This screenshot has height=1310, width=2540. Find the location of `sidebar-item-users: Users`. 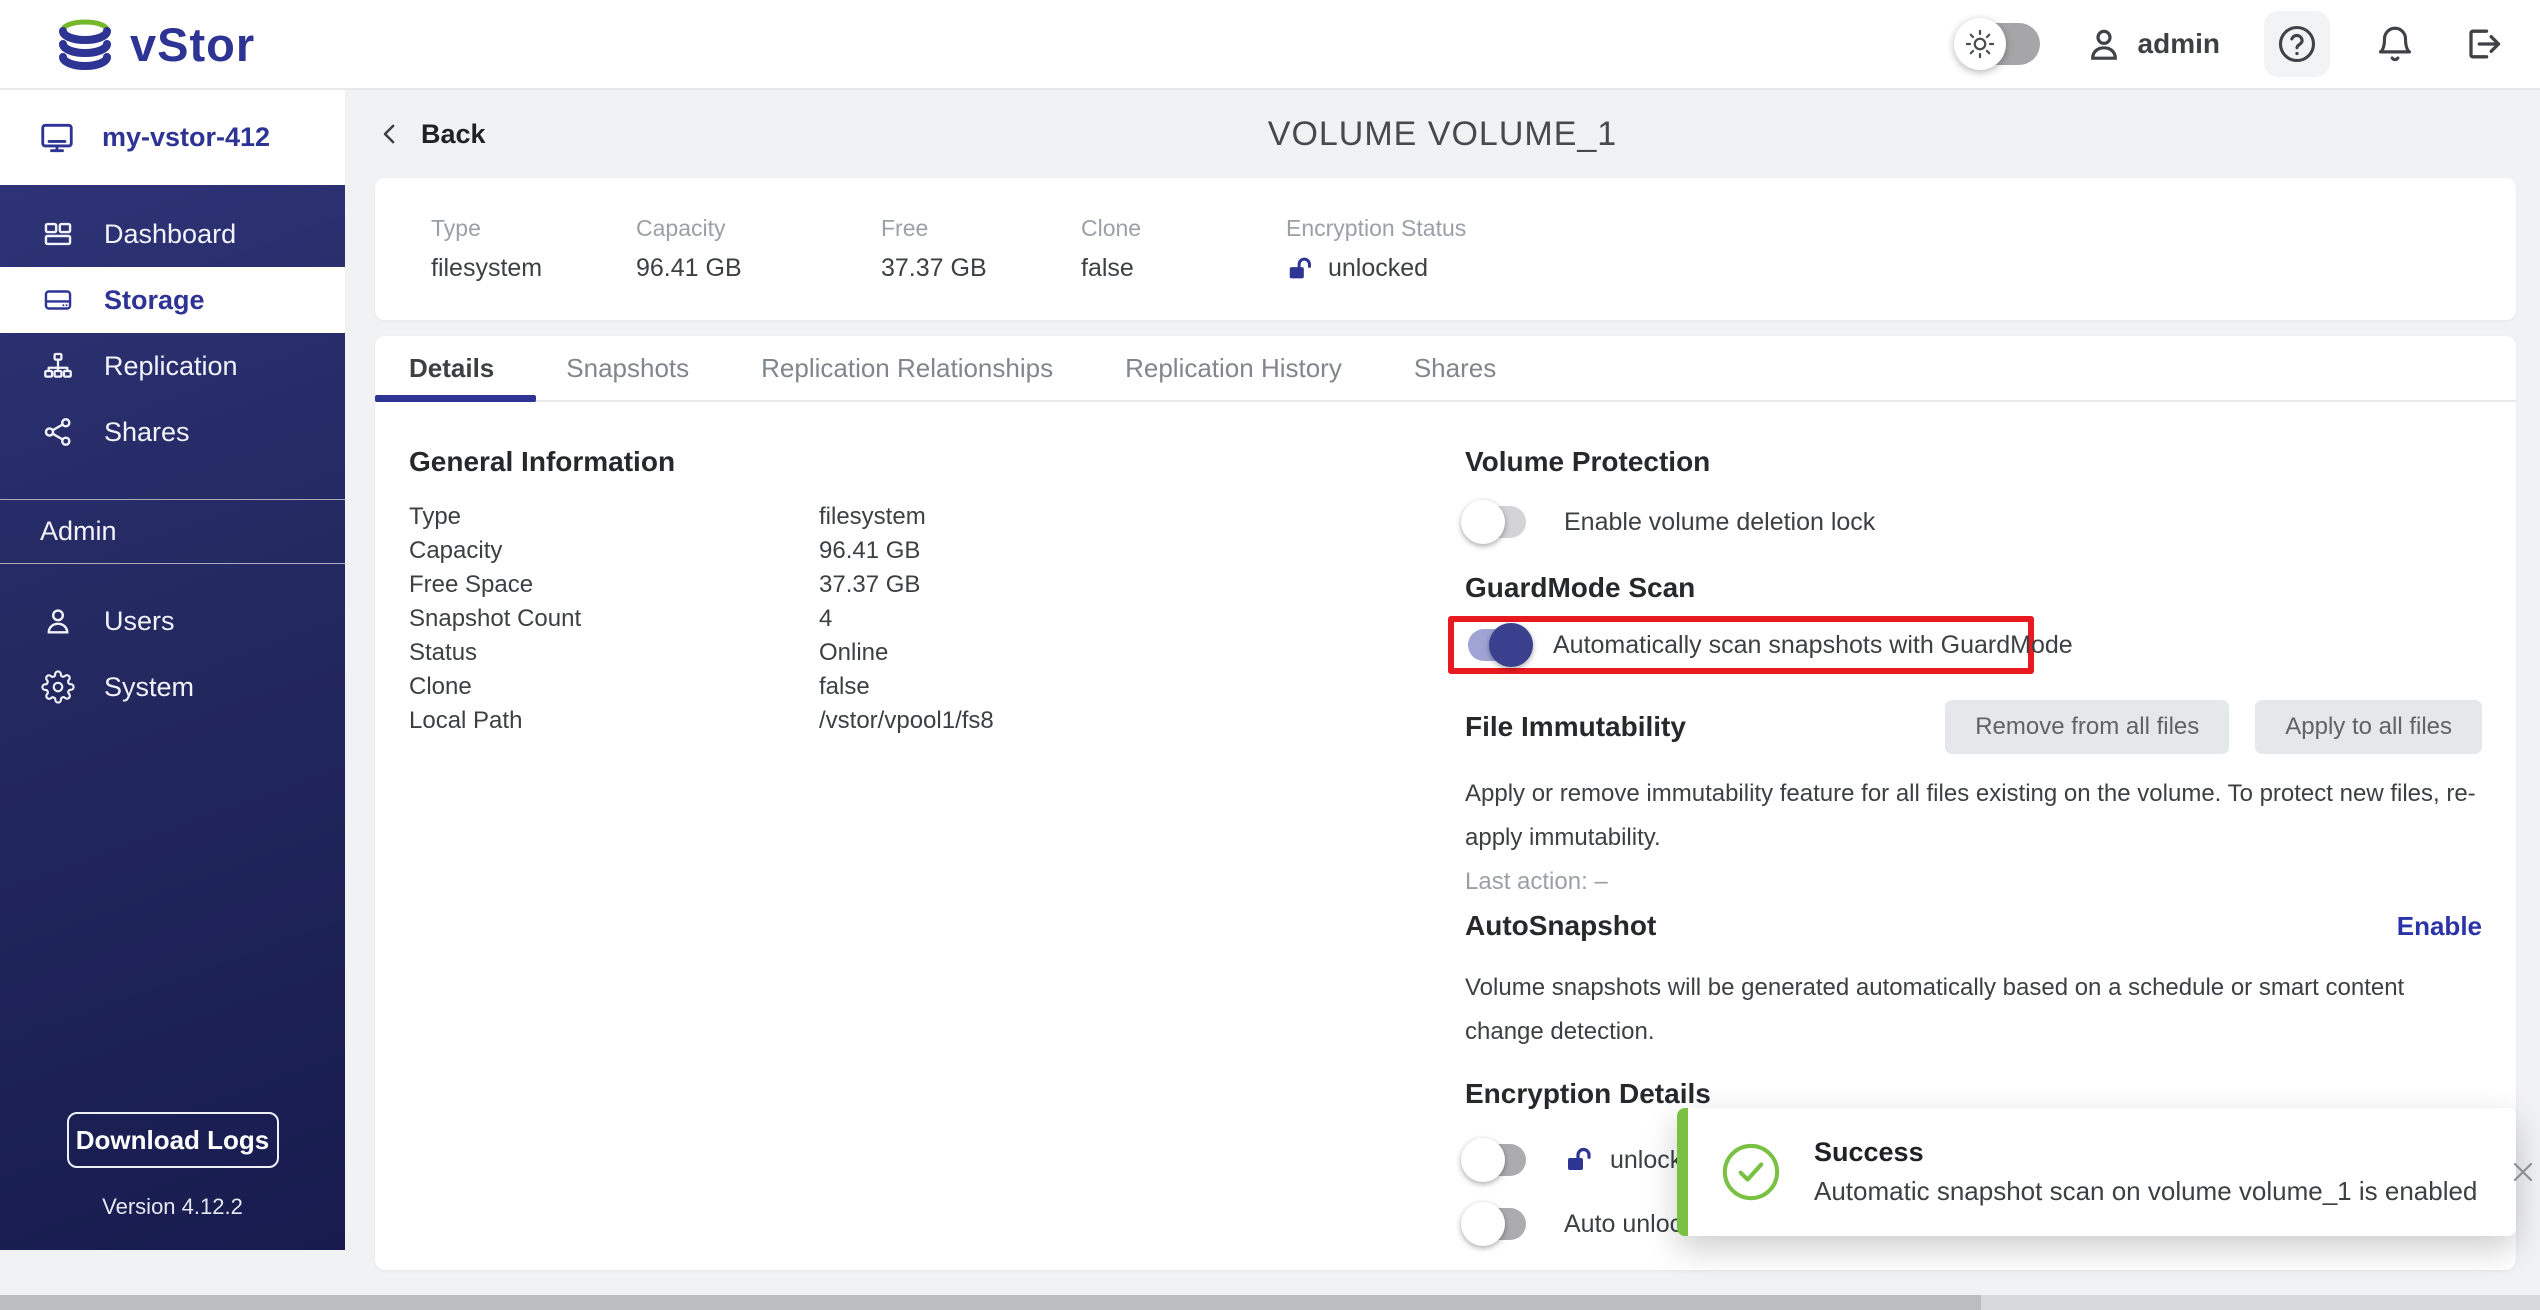

sidebar-item-users: Users is located at coordinates (172, 621).